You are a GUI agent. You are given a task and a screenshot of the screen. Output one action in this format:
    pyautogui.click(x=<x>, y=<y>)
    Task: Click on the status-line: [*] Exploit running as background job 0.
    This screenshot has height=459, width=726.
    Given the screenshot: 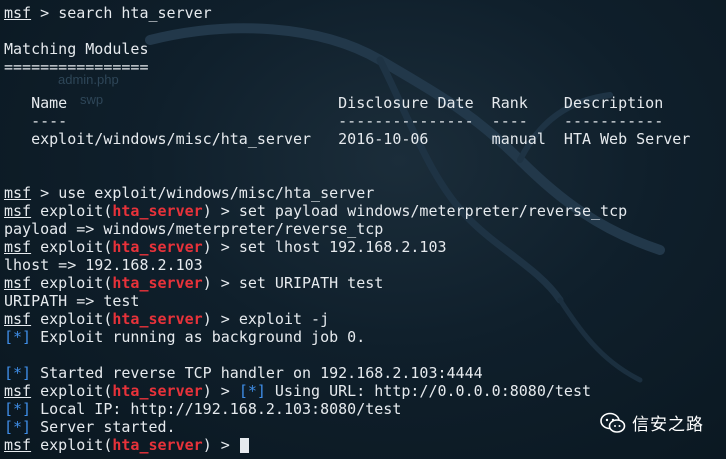 What is the action you would take?
    pyautogui.click(x=185, y=337)
    